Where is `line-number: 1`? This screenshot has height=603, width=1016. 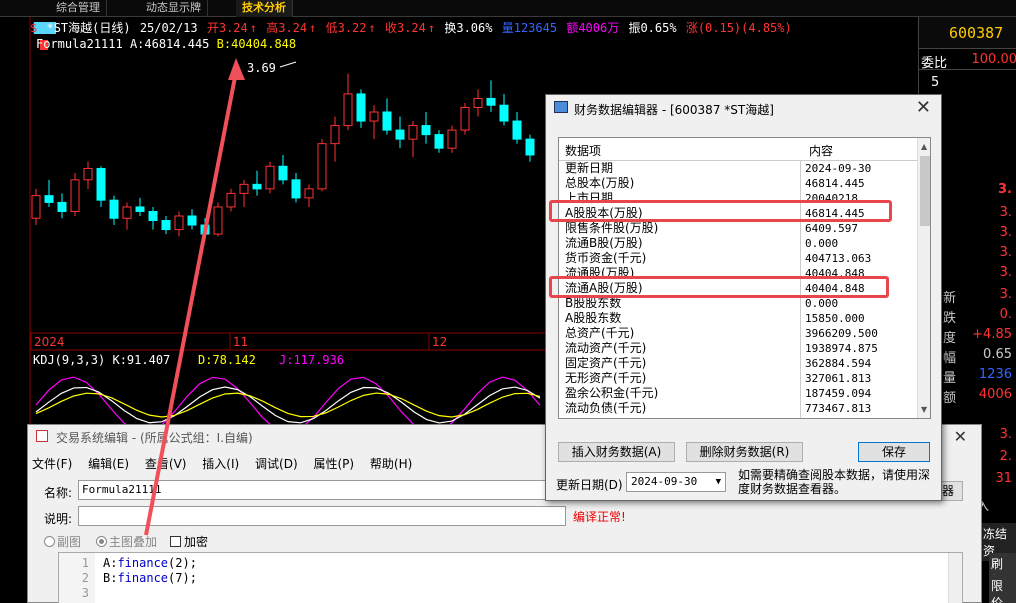 line-number: 1 is located at coordinates (85, 563).